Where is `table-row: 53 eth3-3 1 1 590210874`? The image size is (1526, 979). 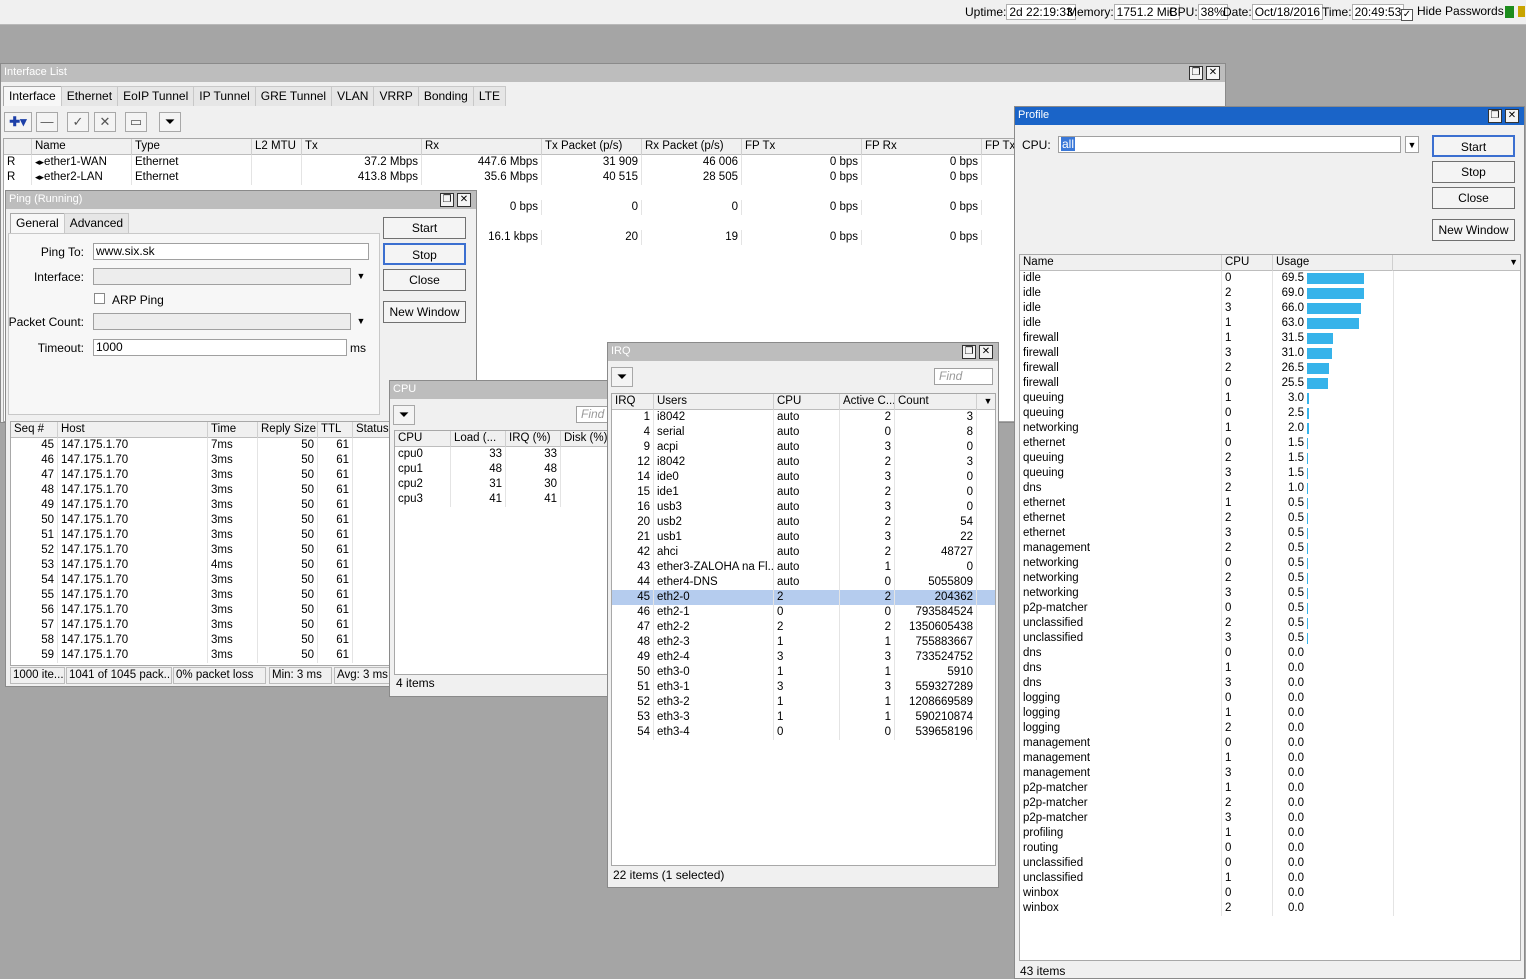
table-row: 53 eth3-3 1 1 590210874 is located at coordinates (803, 717).